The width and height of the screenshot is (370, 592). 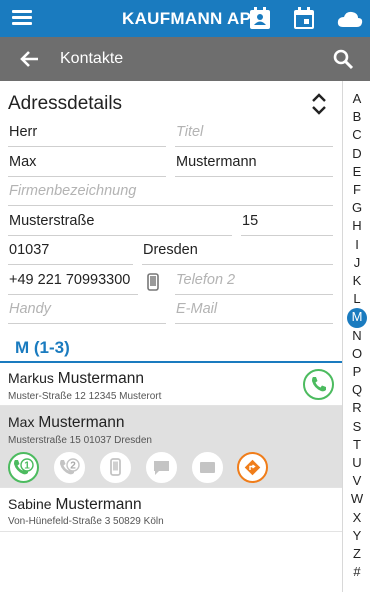 I want to click on alphabet-letter-l: L, so click(x=356, y=298).